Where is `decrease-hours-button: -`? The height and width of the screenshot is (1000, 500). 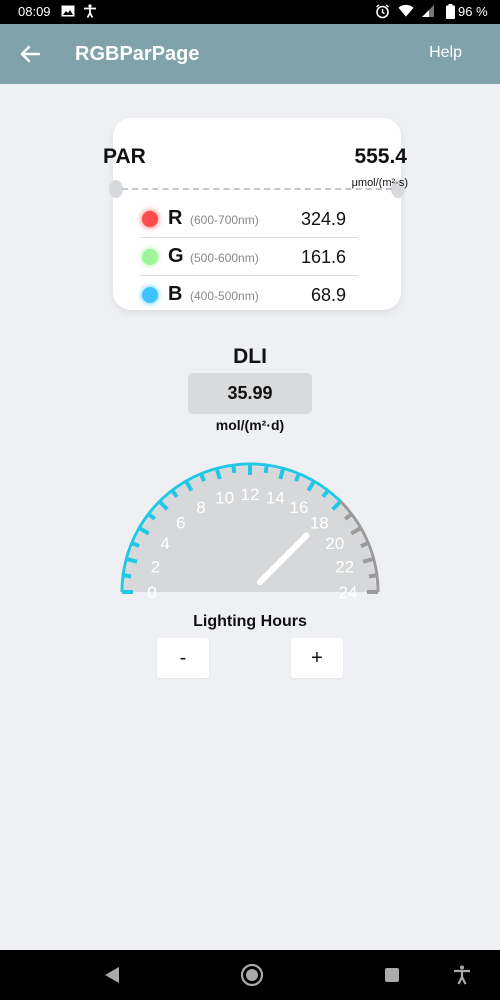
decrease-hours-button: - is located at coordinates (183, 658).